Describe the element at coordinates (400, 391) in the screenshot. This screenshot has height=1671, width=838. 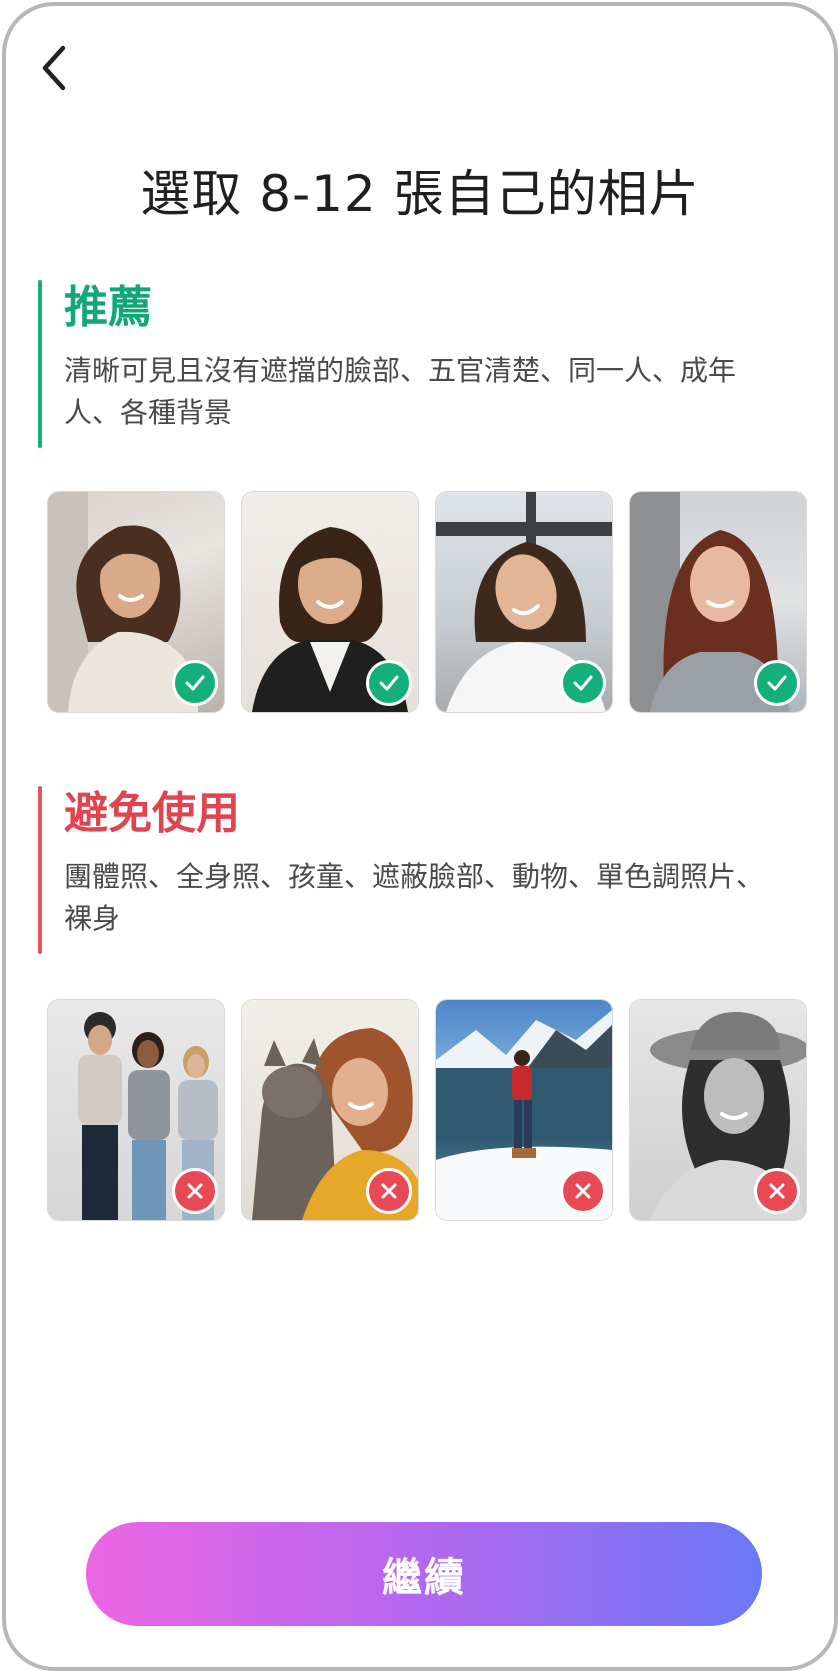
I see `recommended-description: 清晰可見且沒有遮擋的臉部、五官清楚、同一人、成年人、各種背景` at that location.